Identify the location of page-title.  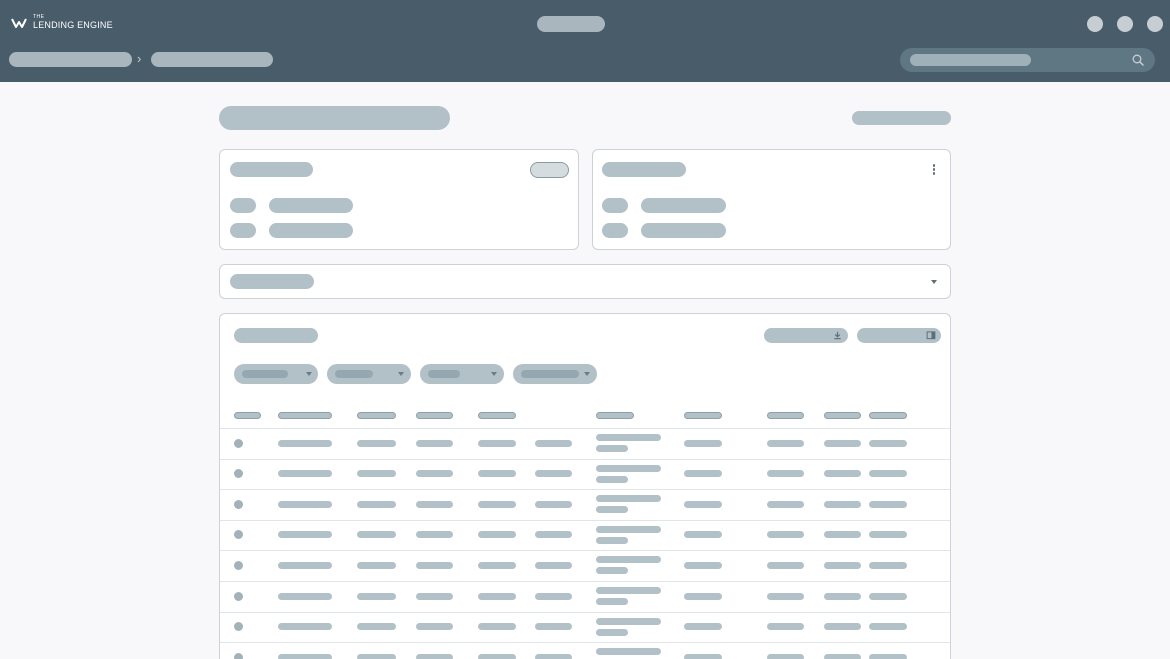
(334, 118).